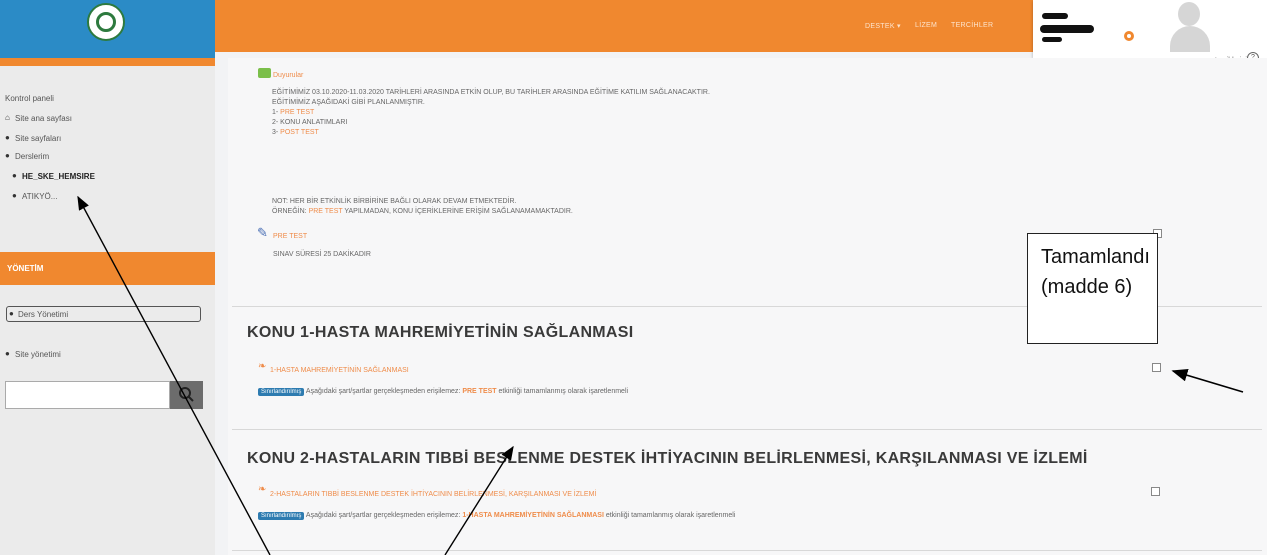  I want to click on arrow-to-checkbox, so click(1207, 381).